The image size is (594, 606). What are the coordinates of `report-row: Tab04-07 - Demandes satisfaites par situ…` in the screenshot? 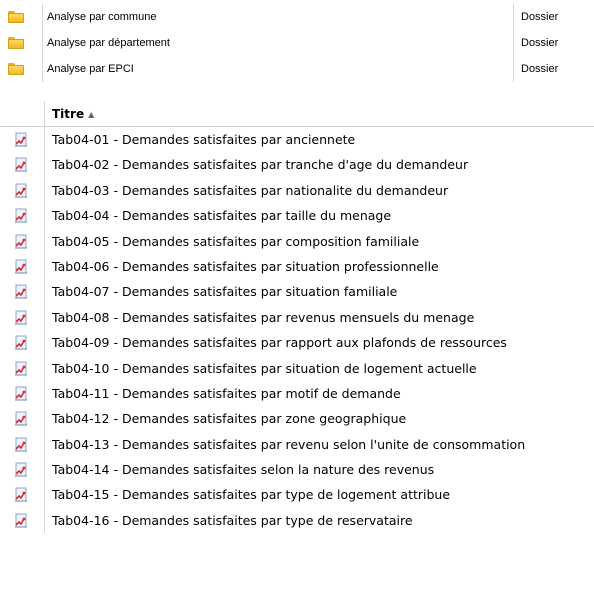 It's located at (297, 292).